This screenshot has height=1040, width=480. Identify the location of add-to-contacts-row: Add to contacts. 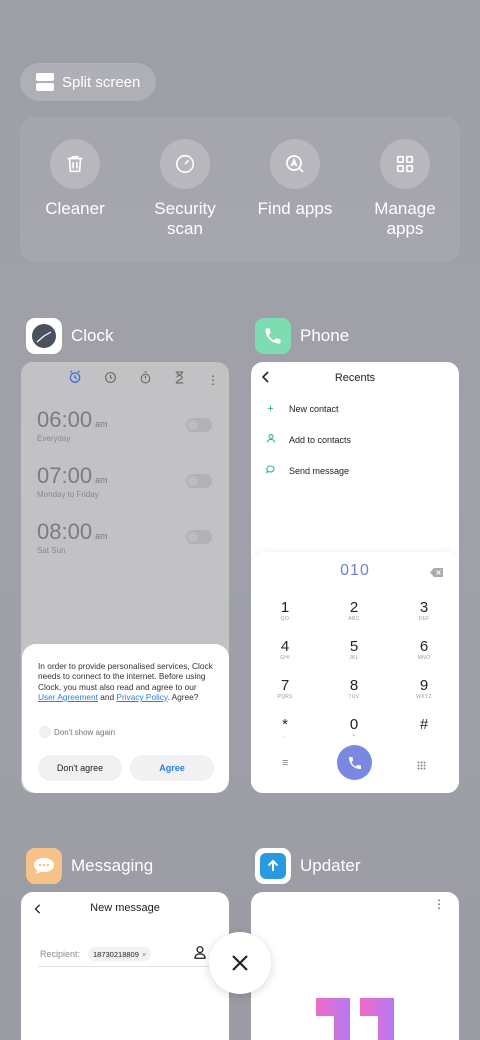
(308, 440).